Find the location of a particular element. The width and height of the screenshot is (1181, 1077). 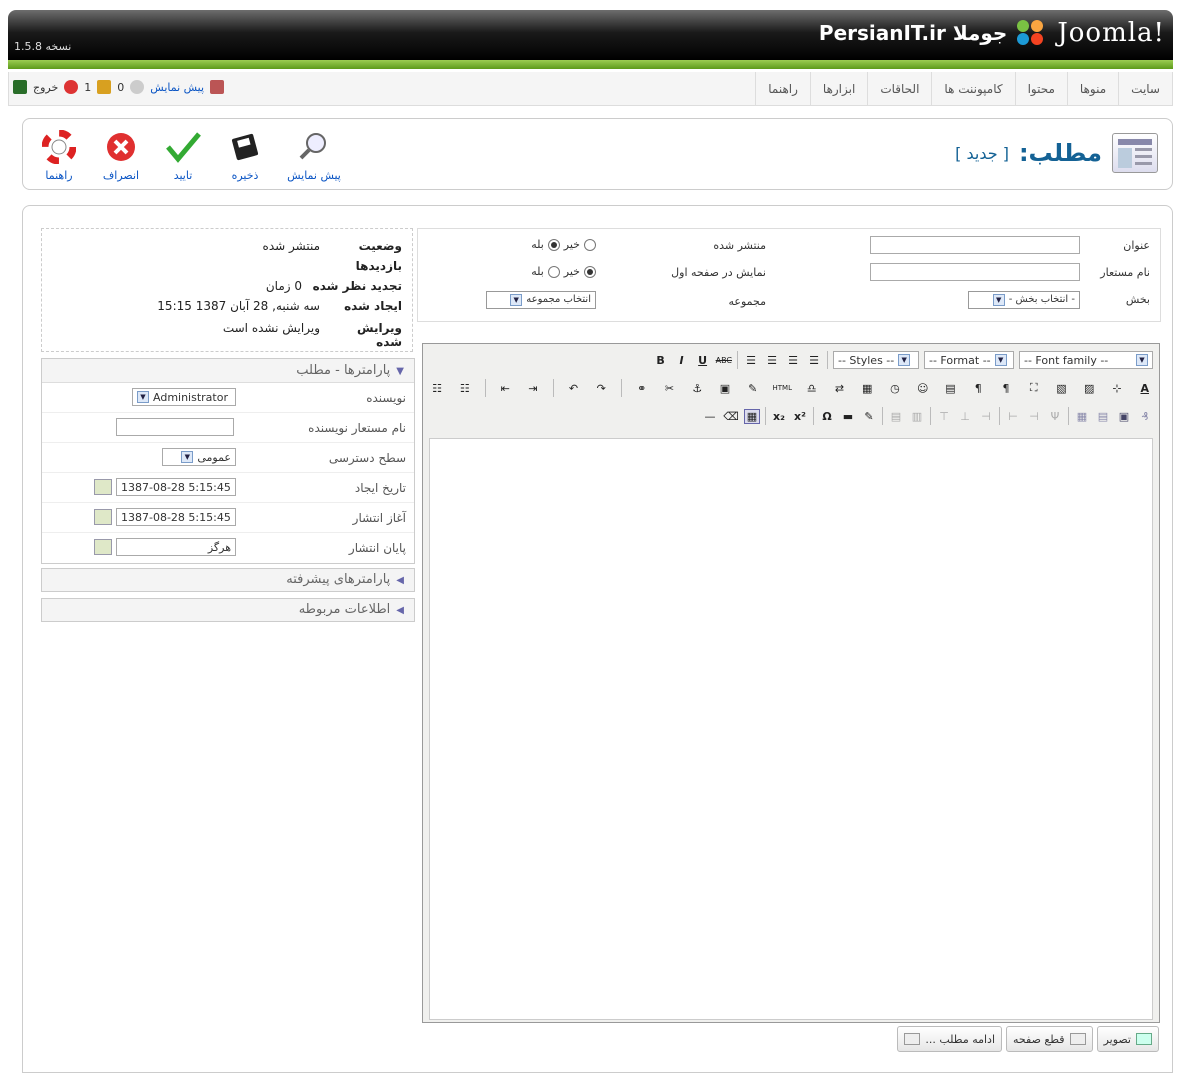

preview-icon is located at coordinates (217, 87).